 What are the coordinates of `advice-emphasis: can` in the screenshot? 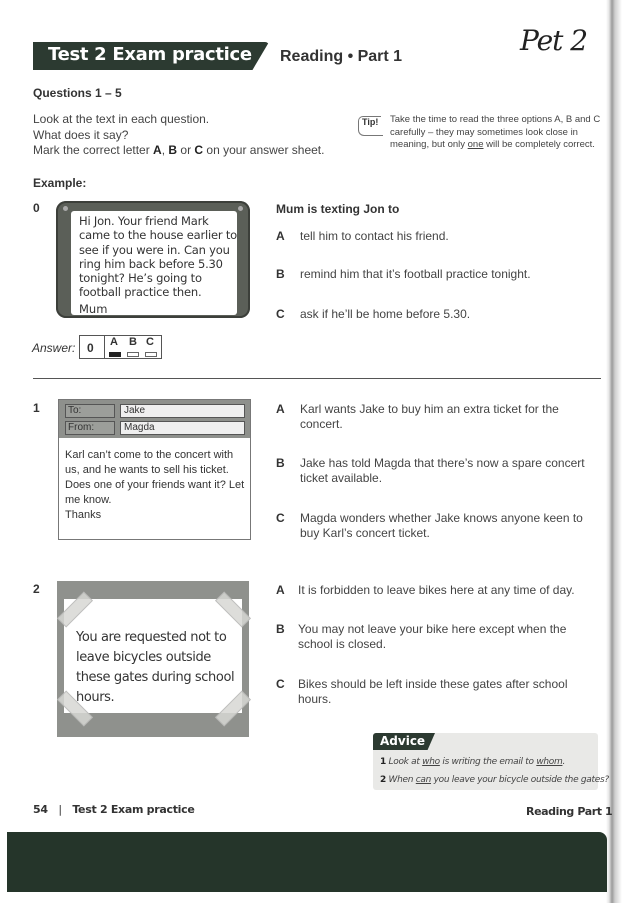 It's located at (423, 780).